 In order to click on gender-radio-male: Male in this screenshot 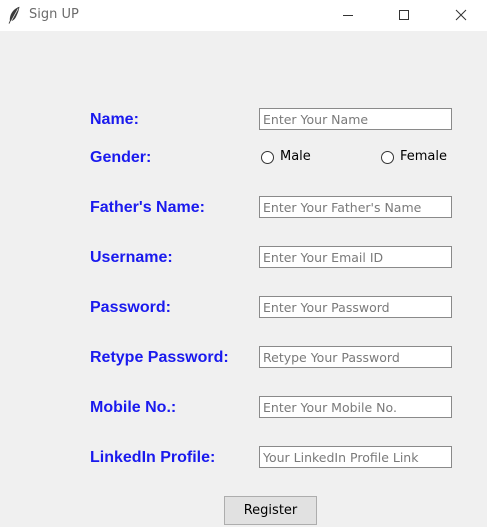, I will do `click(286, 157)`.